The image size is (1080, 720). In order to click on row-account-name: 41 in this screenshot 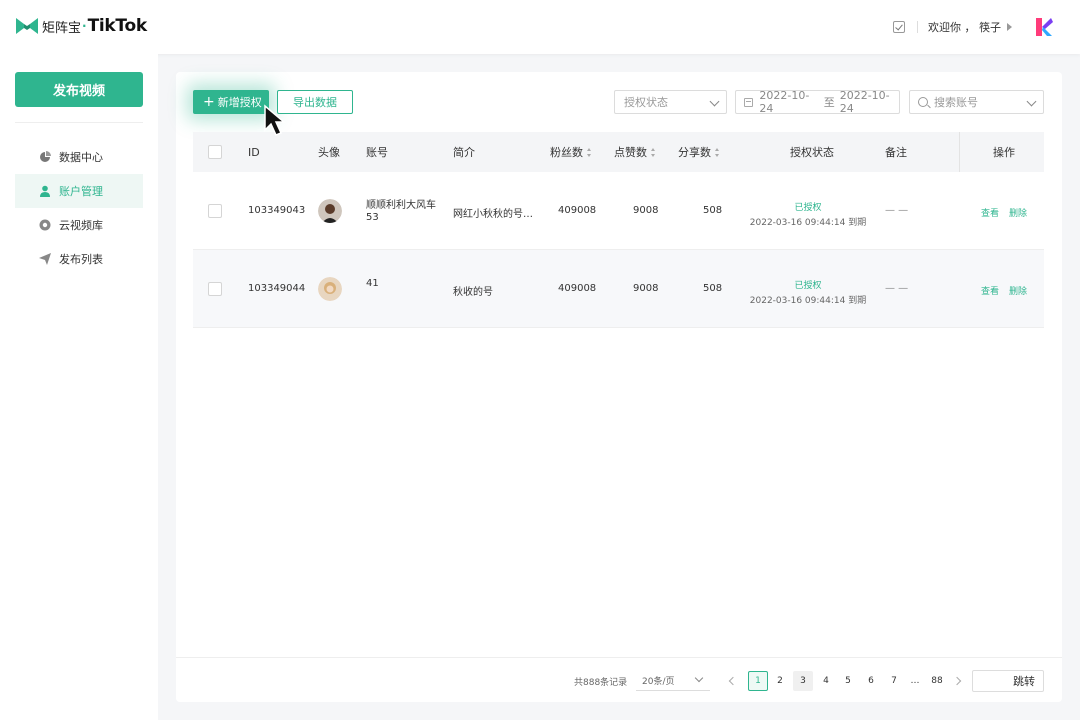, I will do `click(372, 283)`.